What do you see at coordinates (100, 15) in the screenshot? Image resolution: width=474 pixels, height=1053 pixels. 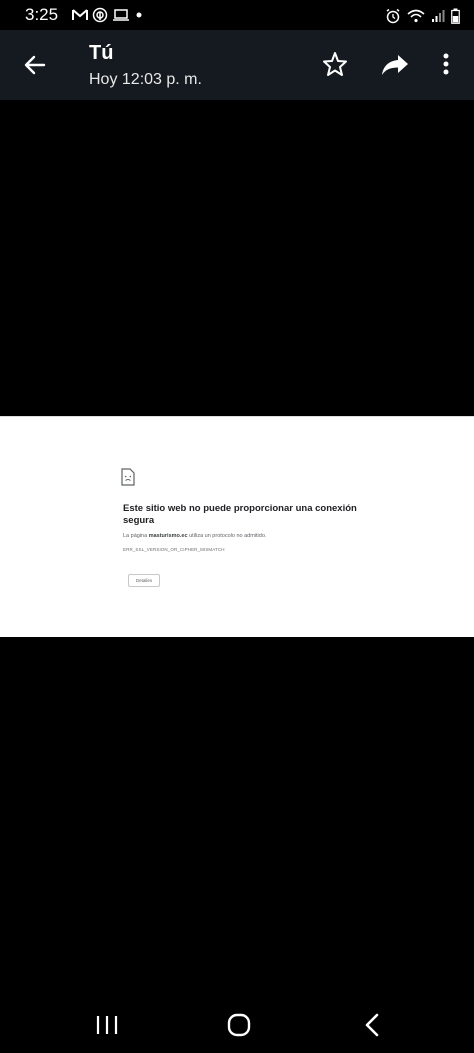 I see `vpn-icon` at bounding box center [100, 15].